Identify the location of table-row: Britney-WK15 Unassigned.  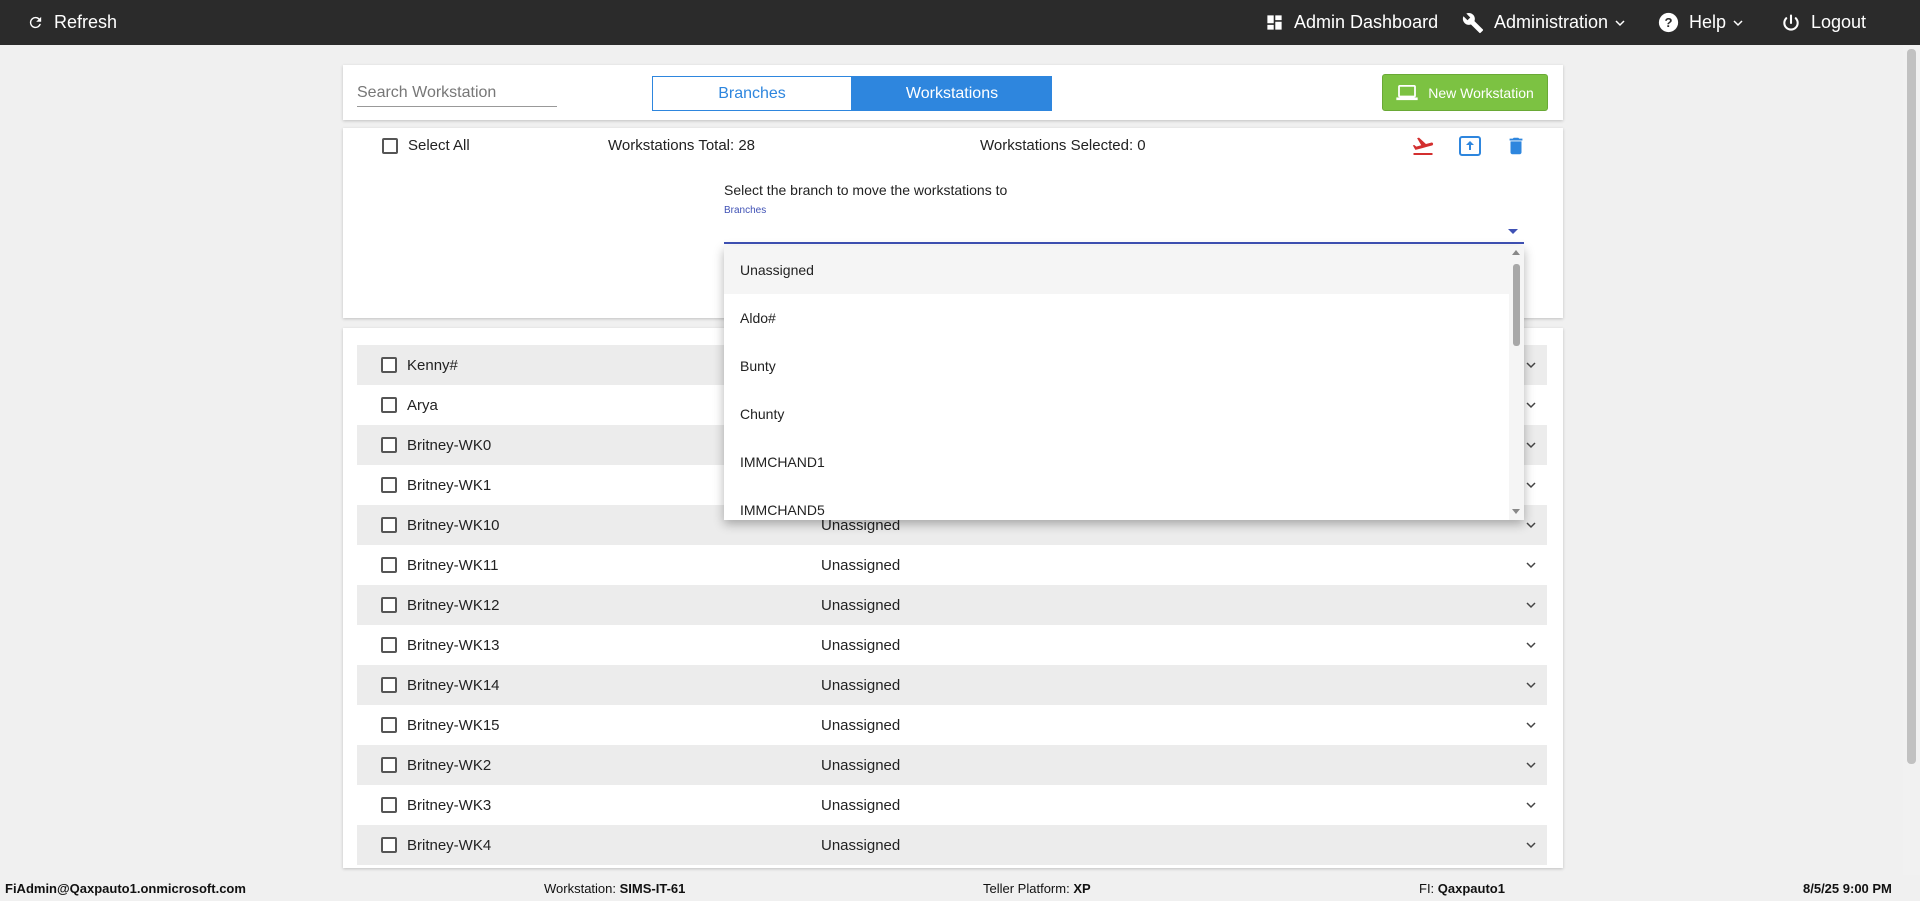
(952, 725).